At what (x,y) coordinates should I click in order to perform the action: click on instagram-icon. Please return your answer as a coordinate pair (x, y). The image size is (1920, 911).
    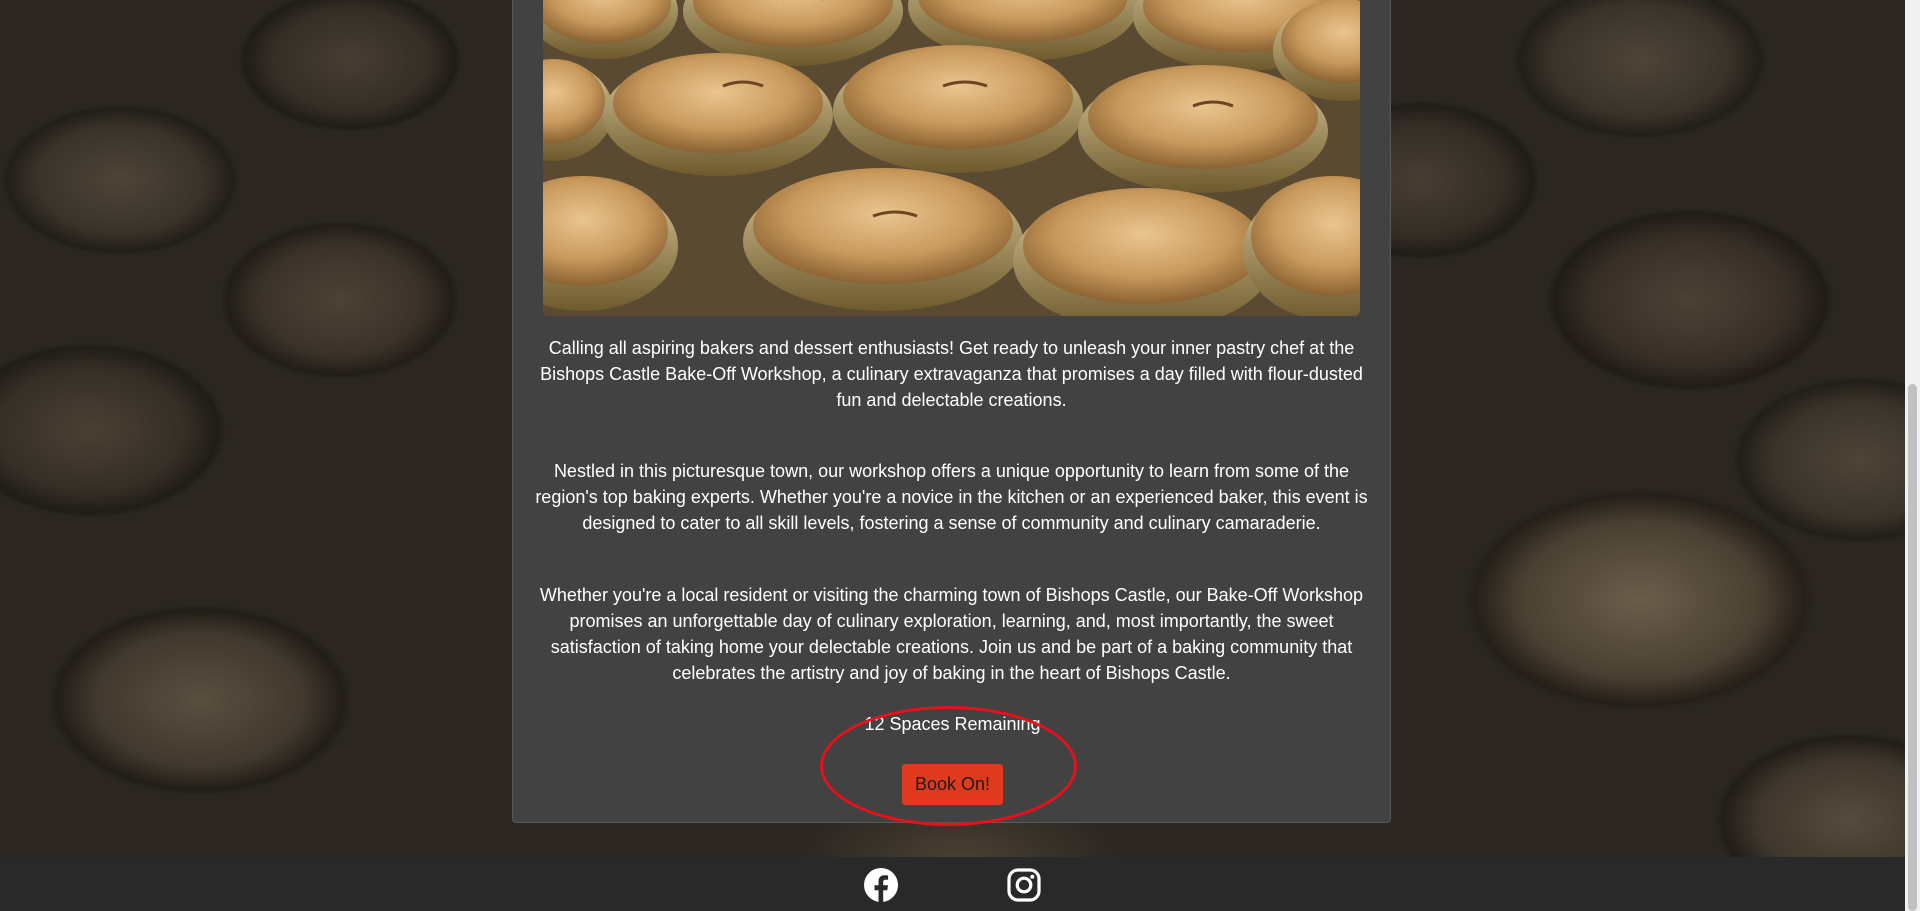
    Looking at the image, I should click on (1024, 885).